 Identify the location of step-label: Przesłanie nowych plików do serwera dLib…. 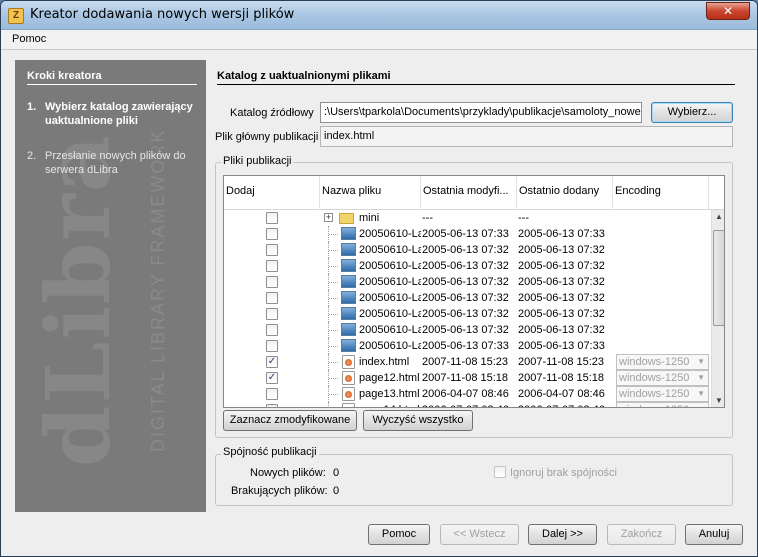
(115, 163).